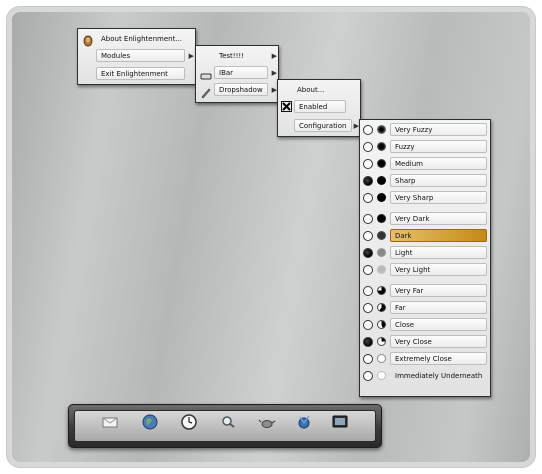  Describe the element at coordinates (228, 422) in the screenshot. I see `magnifier-icon` at that location.